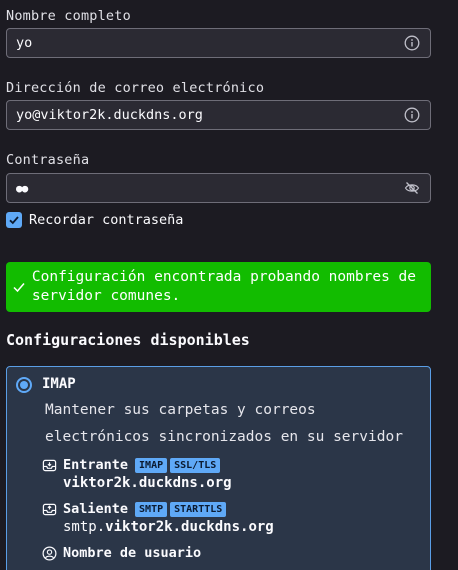 The height and width of the screenshot is (570, 458). What do you see at coordinates (147, 483) in the screenshot?
I see `incoming-host: viktor2k.duckdns.org` at bounding box center [147, 483].